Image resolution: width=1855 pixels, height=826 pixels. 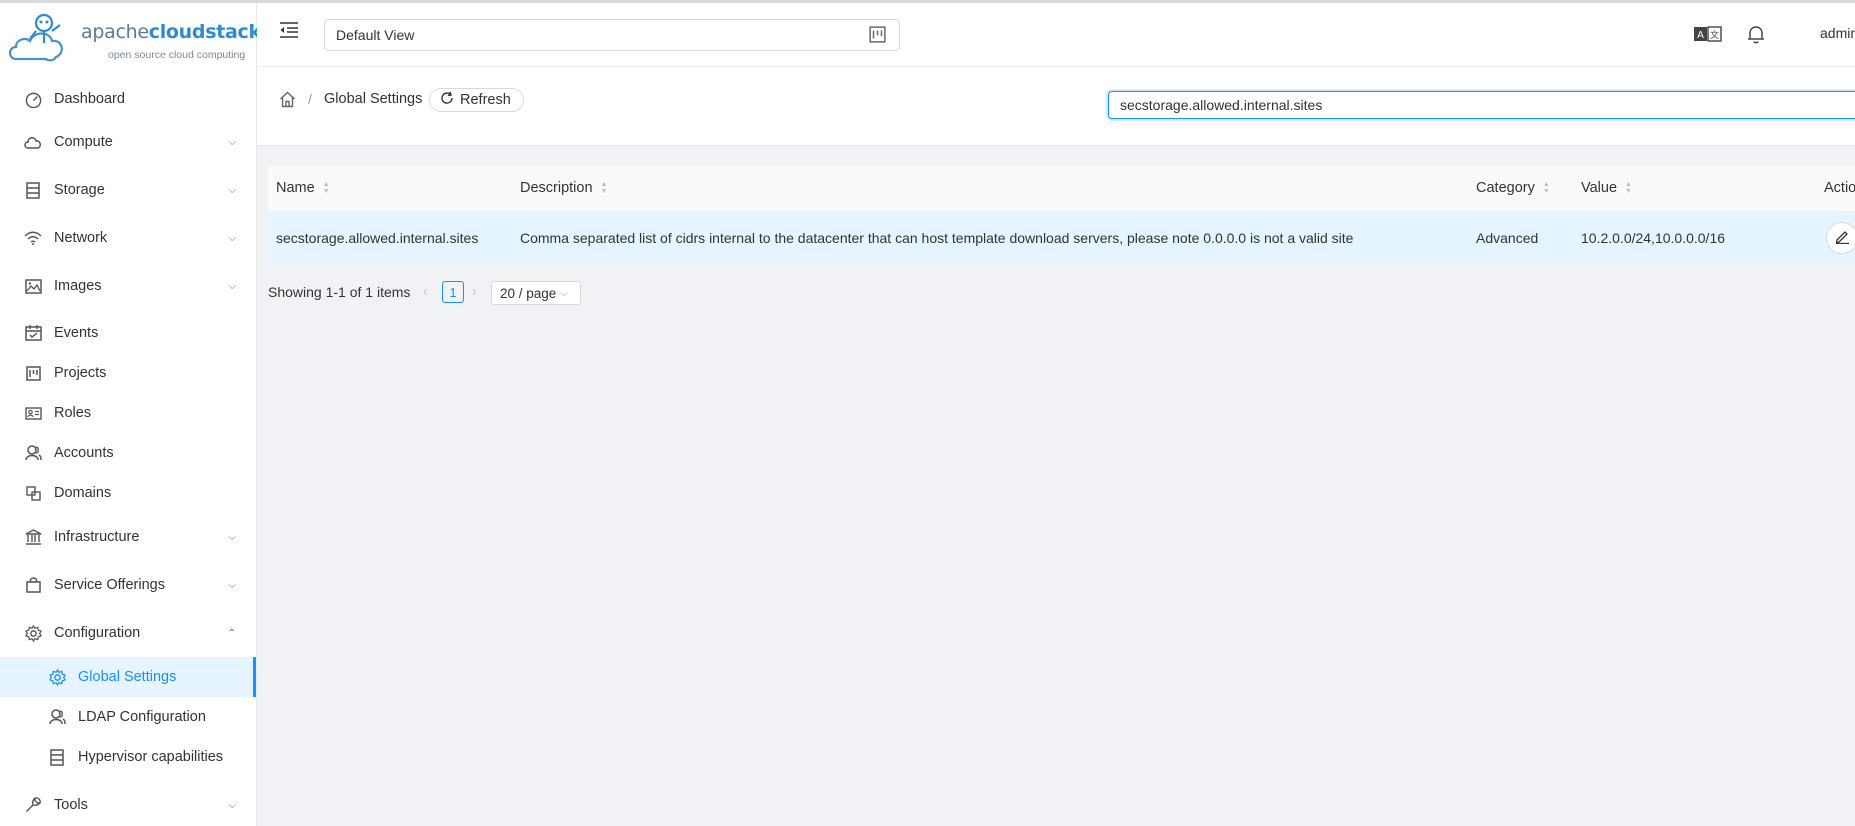 I want to click on sidebar-item-label: Infrastructure, so click(x=97, y=537).